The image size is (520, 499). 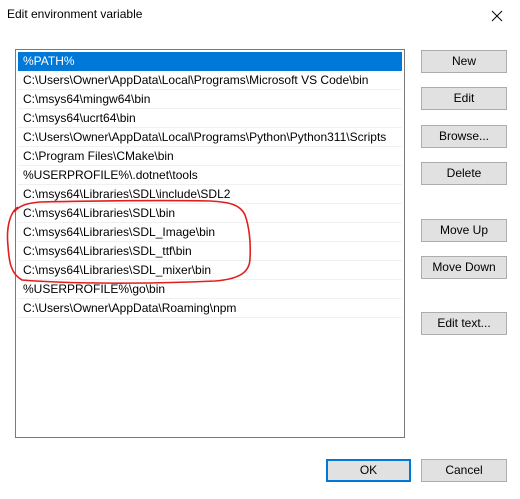 I want to click on list-item: C:\msys64\Libraries\SDL_mixer\bin, so click(x=210, y=270).